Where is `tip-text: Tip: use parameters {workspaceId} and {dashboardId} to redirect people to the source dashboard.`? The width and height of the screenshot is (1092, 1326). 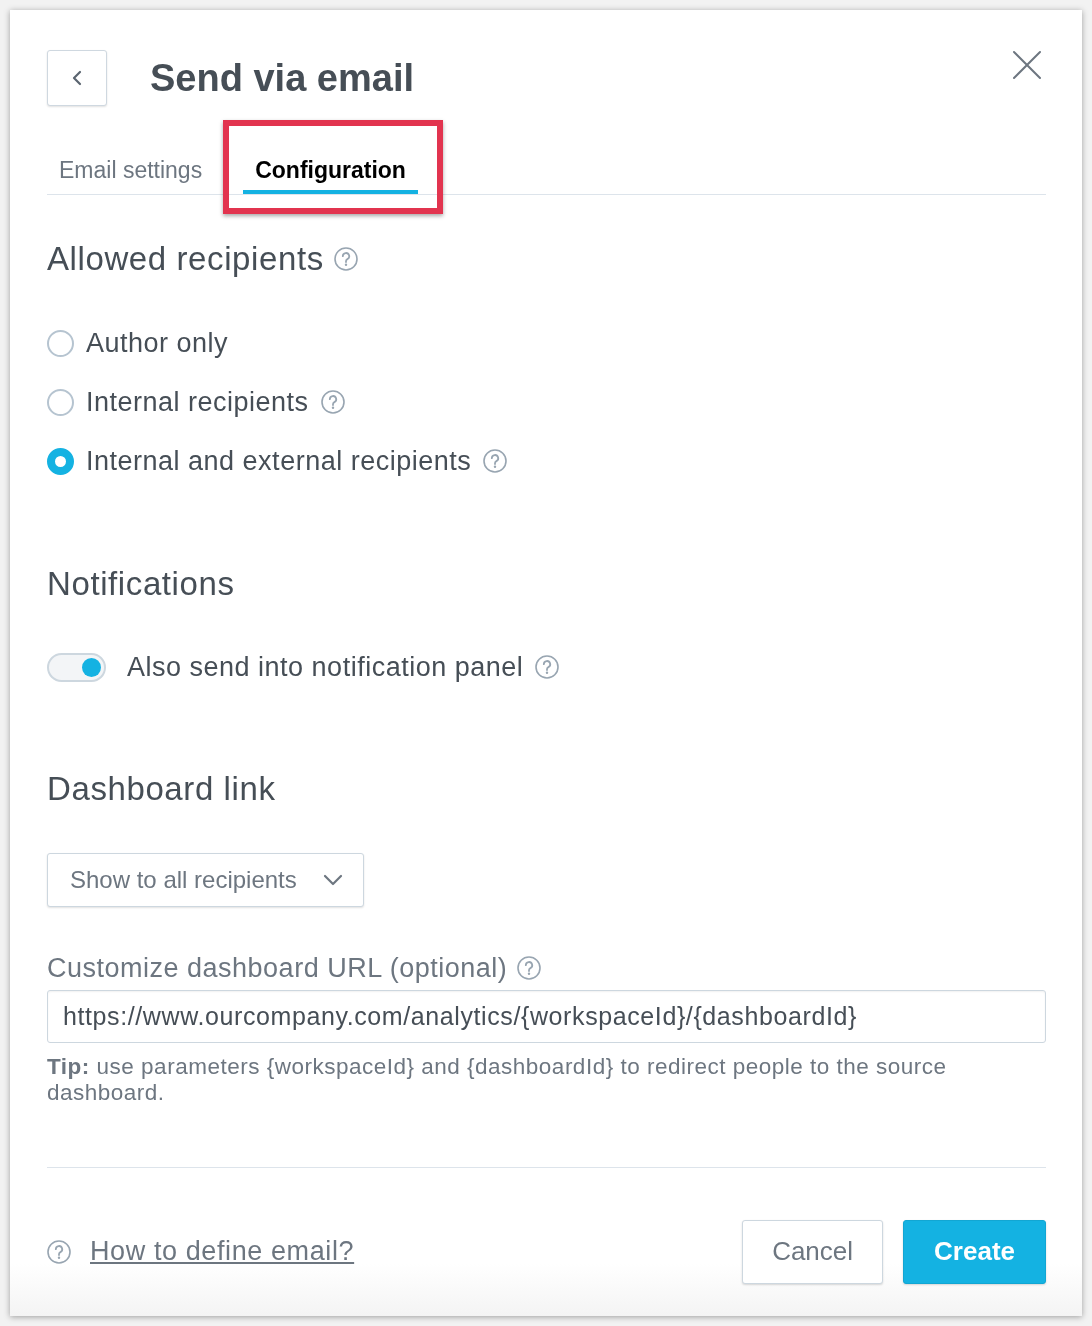 tip-text: Tip: use parameters {workspaceId} and {dashboardId} to redirect people to the source dashboard. is located at coordinates (497, 1080).